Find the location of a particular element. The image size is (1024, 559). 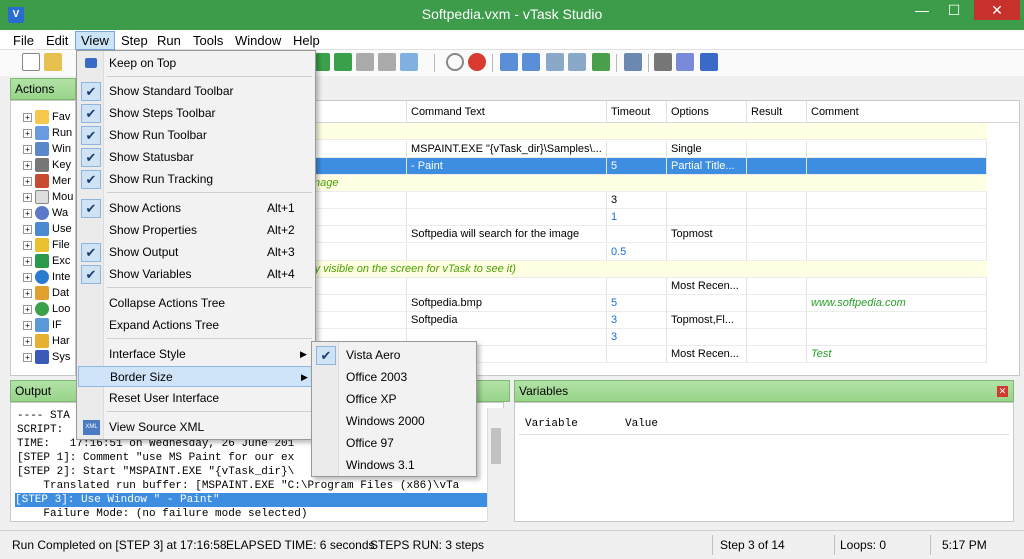

maximize-button: ☐ is located at coordinates (954, 10).